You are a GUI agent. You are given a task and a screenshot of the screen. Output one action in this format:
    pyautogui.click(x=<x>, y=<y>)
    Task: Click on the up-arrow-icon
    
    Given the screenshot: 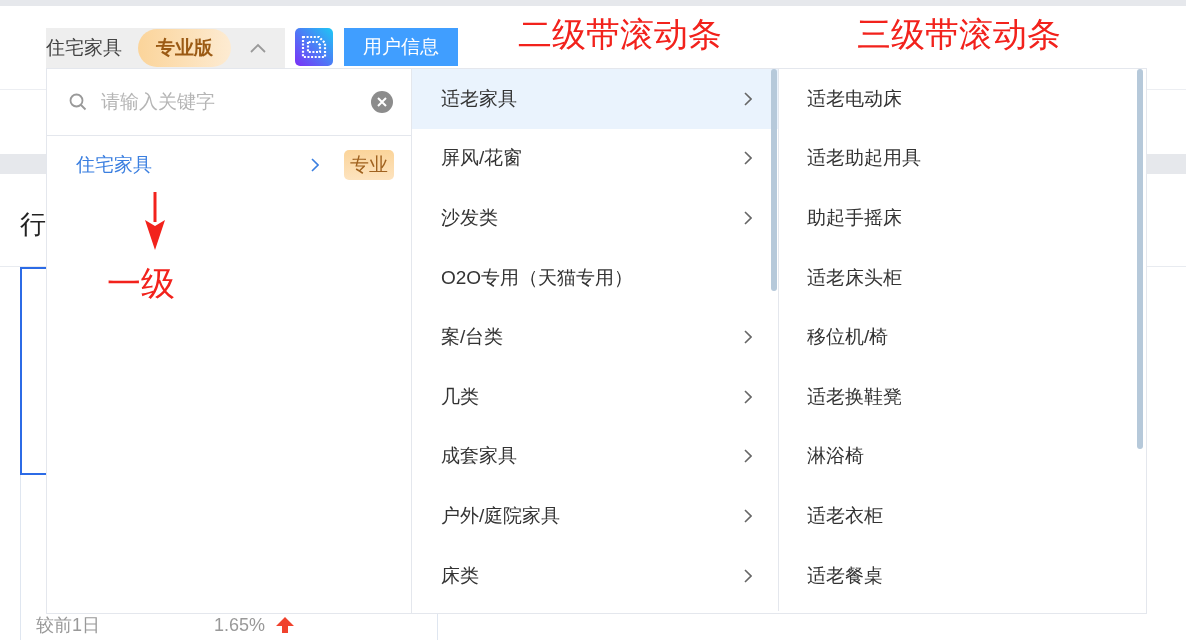 What is the action you would take?
    pyautogui.click(x=285, y=625)
    